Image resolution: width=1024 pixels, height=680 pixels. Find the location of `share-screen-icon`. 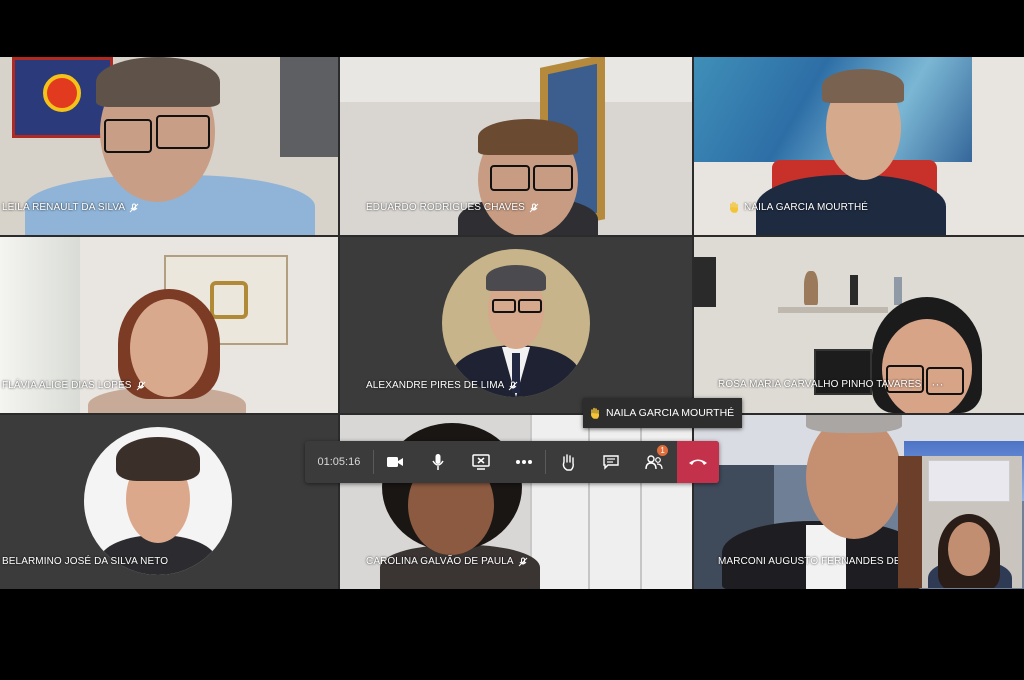

share-screen-icon is located at coordinates (481, 462).